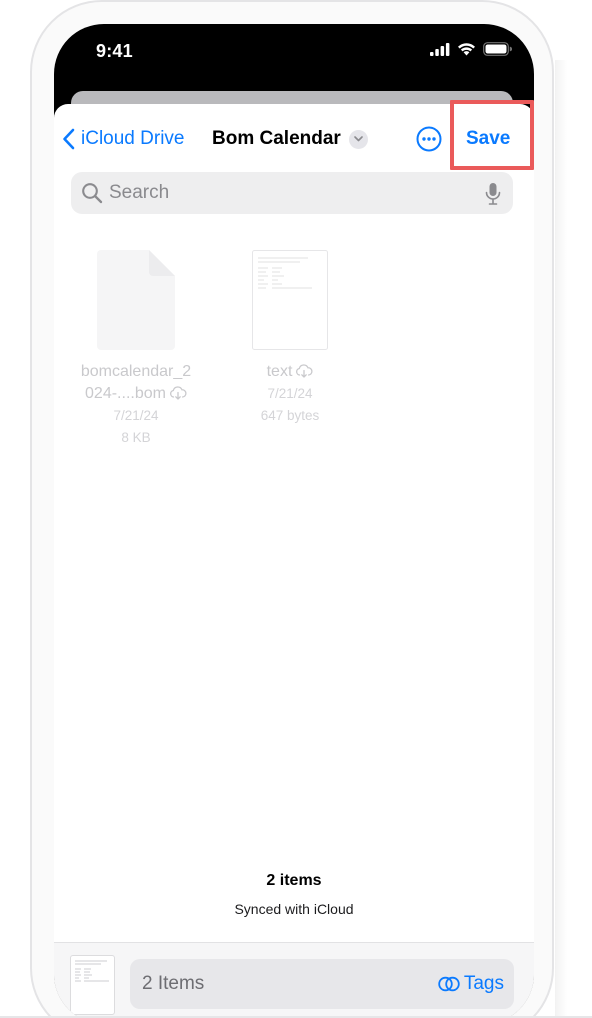  I want to click on file-name: text, so click(290, 372).